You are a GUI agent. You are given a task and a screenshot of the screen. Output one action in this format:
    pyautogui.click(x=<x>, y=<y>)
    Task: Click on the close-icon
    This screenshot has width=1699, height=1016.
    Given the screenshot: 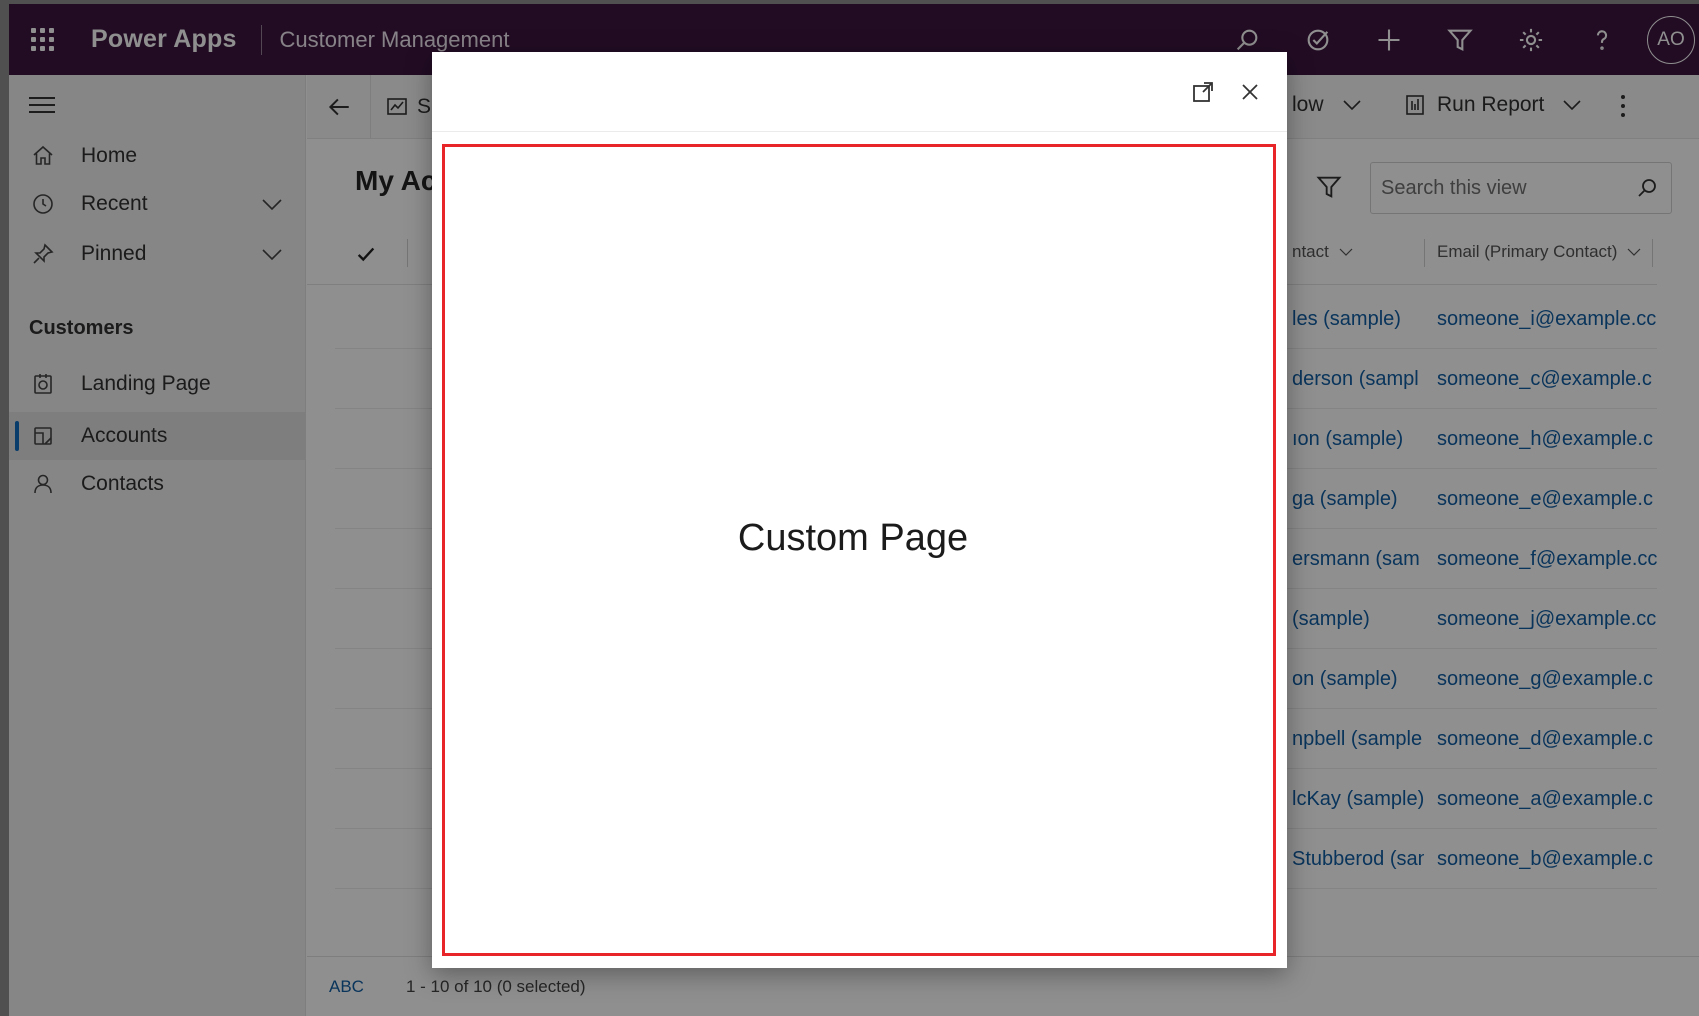 What is the action you would take?
    pyautogui.click(x=1250, y=92)
    